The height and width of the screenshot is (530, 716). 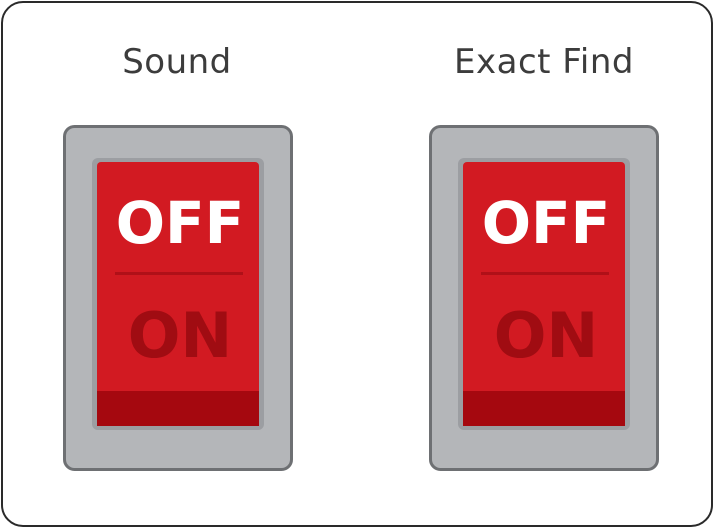 What do you see at coordinates (546, 223) in the screenshot?
I see `exact-find-off-text: OFF` at bounding box center [546, 223].